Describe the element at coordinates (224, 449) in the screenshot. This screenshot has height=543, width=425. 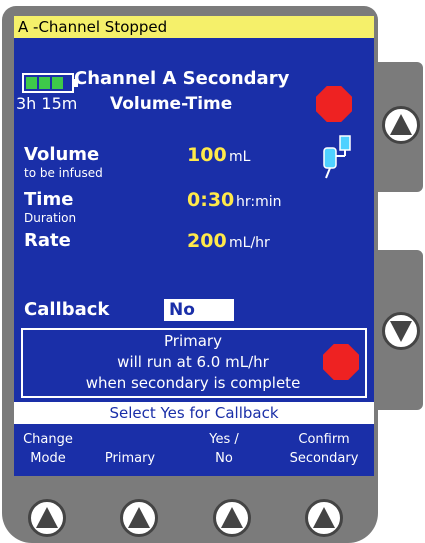
I see `softkey-label-3: Yes / No` at that location.